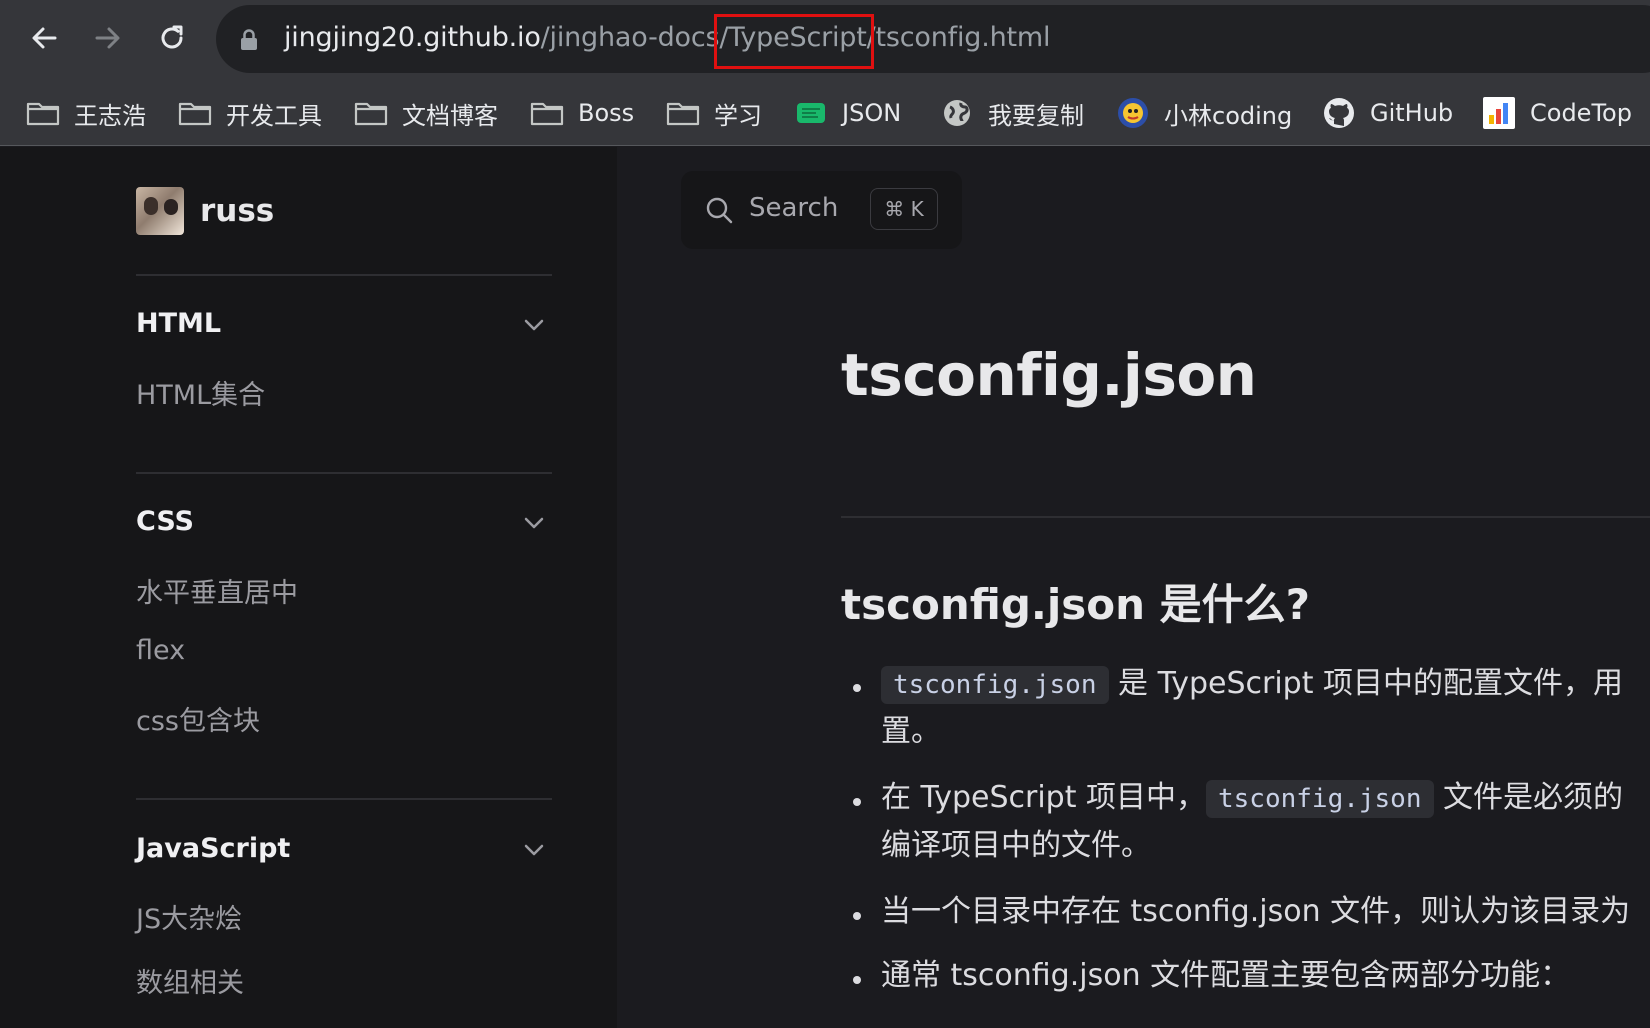 The height and width of the screenshot is (1028, 1650). Describe the element at coordinates (217, 590) in the screenshot. I see `sidebar-item-centering: 水平垂直居中` at that location.